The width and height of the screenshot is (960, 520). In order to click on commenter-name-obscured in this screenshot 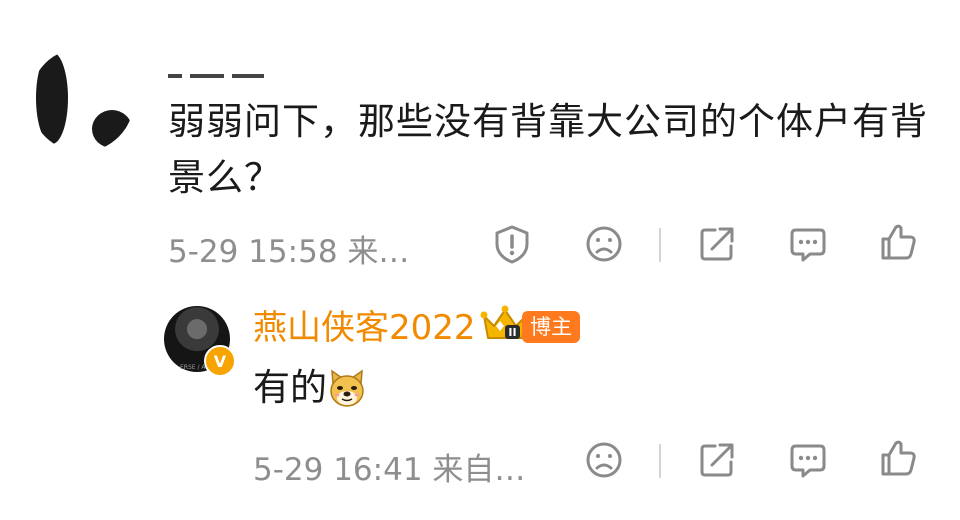, I will do `click(218, 69)`.